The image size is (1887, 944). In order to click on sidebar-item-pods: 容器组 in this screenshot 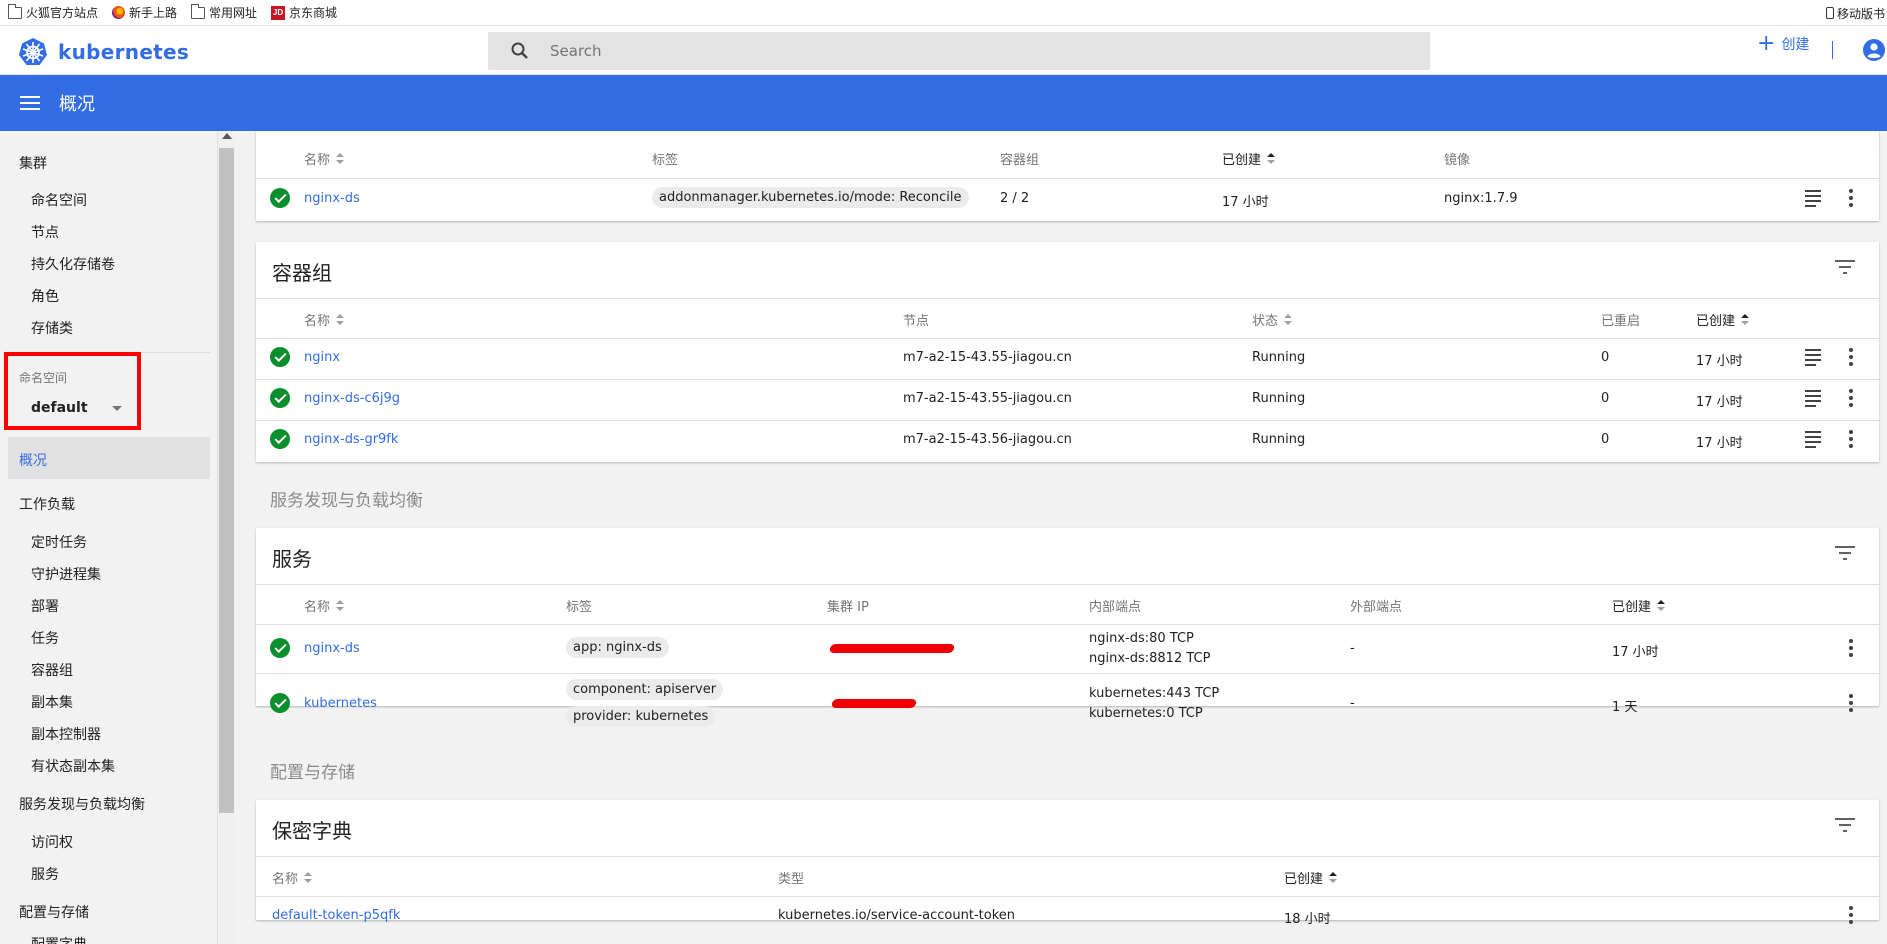, I will do `click(52, 670)`.